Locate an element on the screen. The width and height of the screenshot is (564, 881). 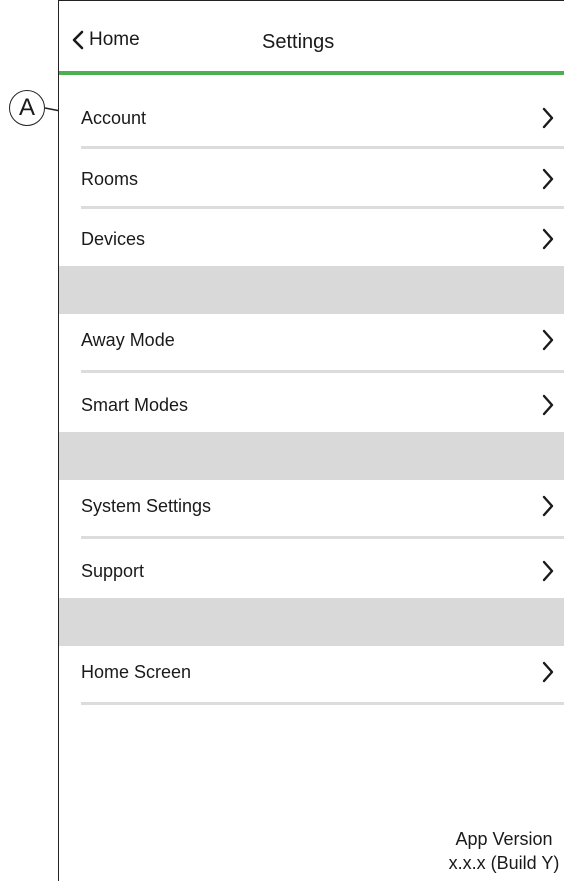
back-button-label: Home is located at coordinates (114, 39).